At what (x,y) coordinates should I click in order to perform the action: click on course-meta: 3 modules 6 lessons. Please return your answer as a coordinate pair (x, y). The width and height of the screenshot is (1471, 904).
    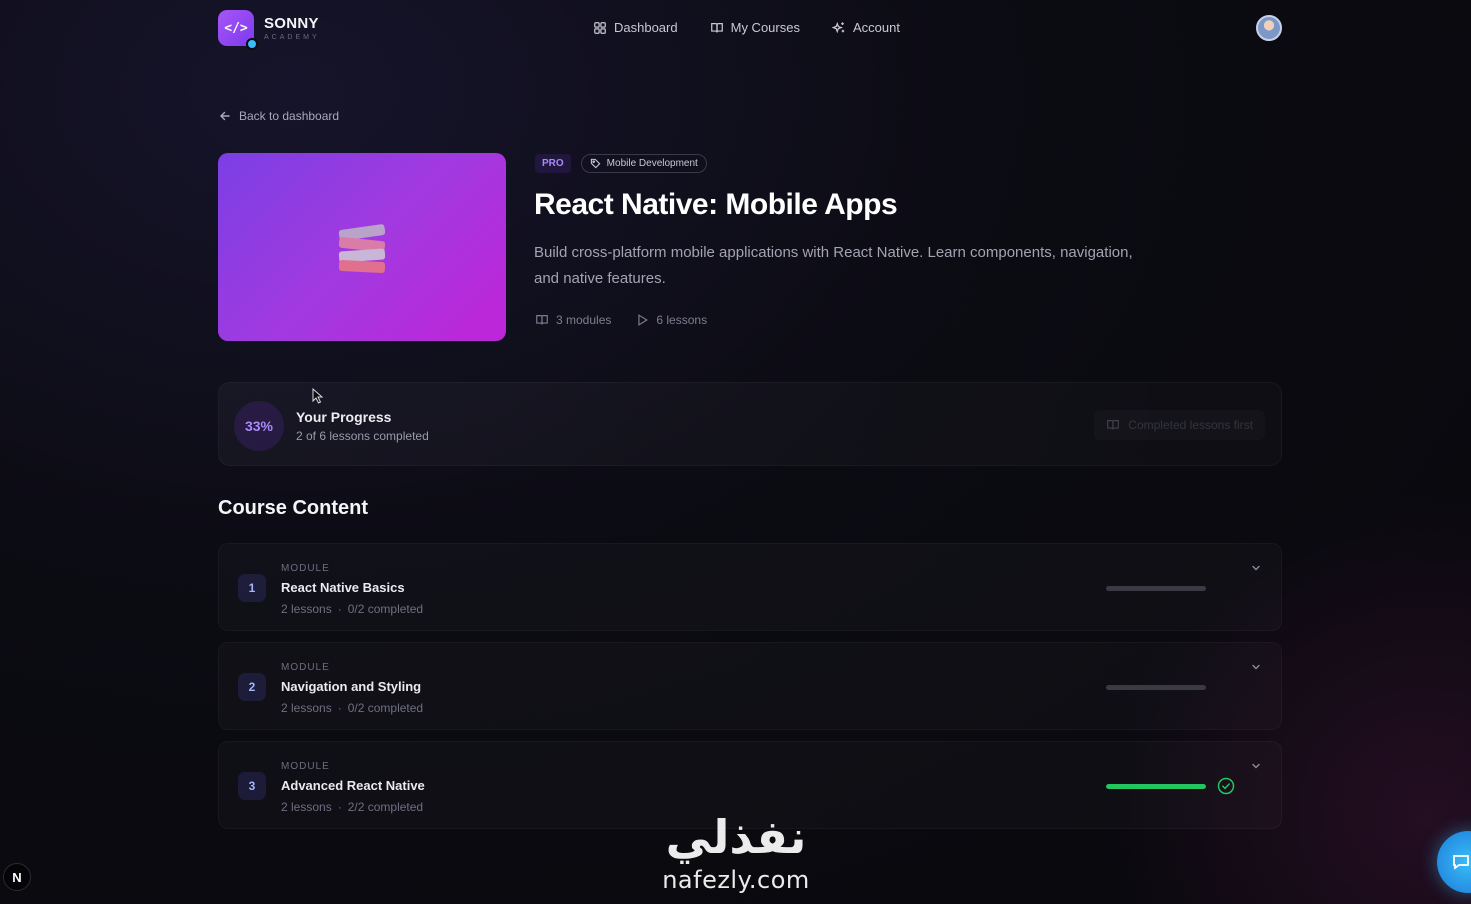
    Looking at the image, I should click on (621, 320).